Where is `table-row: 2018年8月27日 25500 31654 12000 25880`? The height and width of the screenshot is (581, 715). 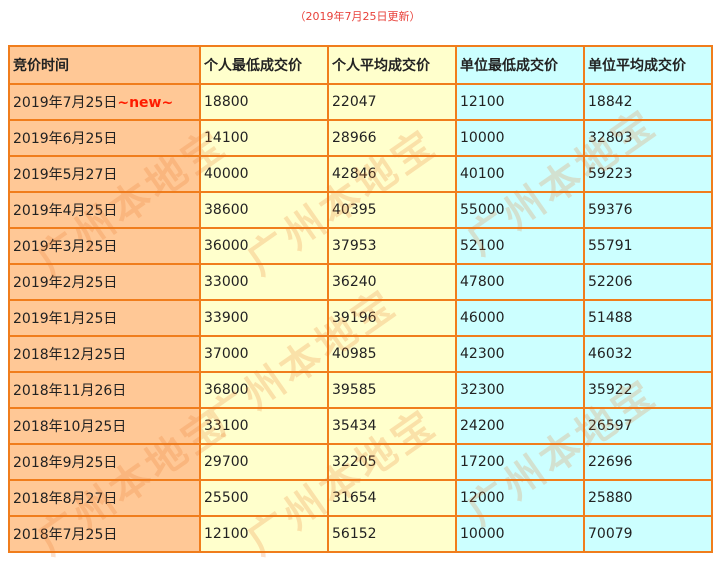 table-row: 2018年8月27日 25500 31654 12000 25880 is located at coordinates (360, 498).